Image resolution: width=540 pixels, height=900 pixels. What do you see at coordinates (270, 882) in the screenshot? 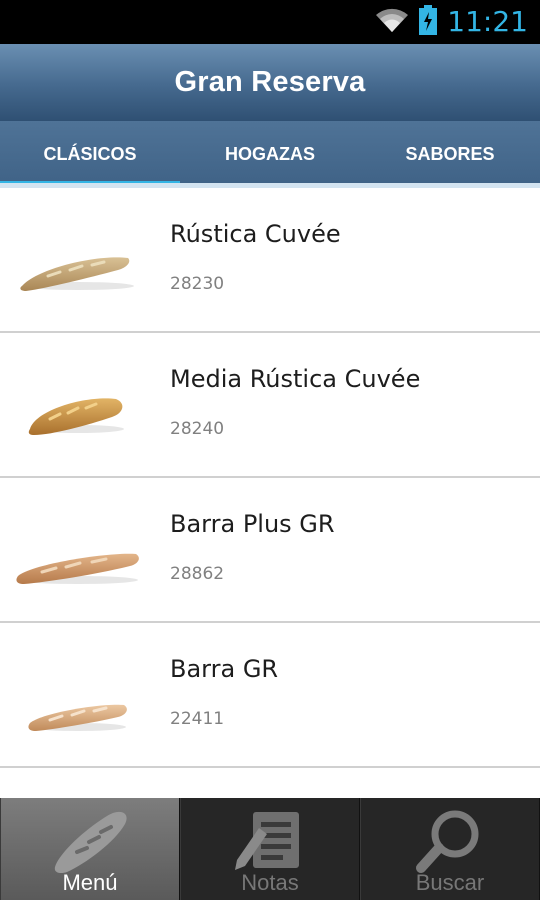
I see `nav-label: Notas` at bounding box center [270, 882].